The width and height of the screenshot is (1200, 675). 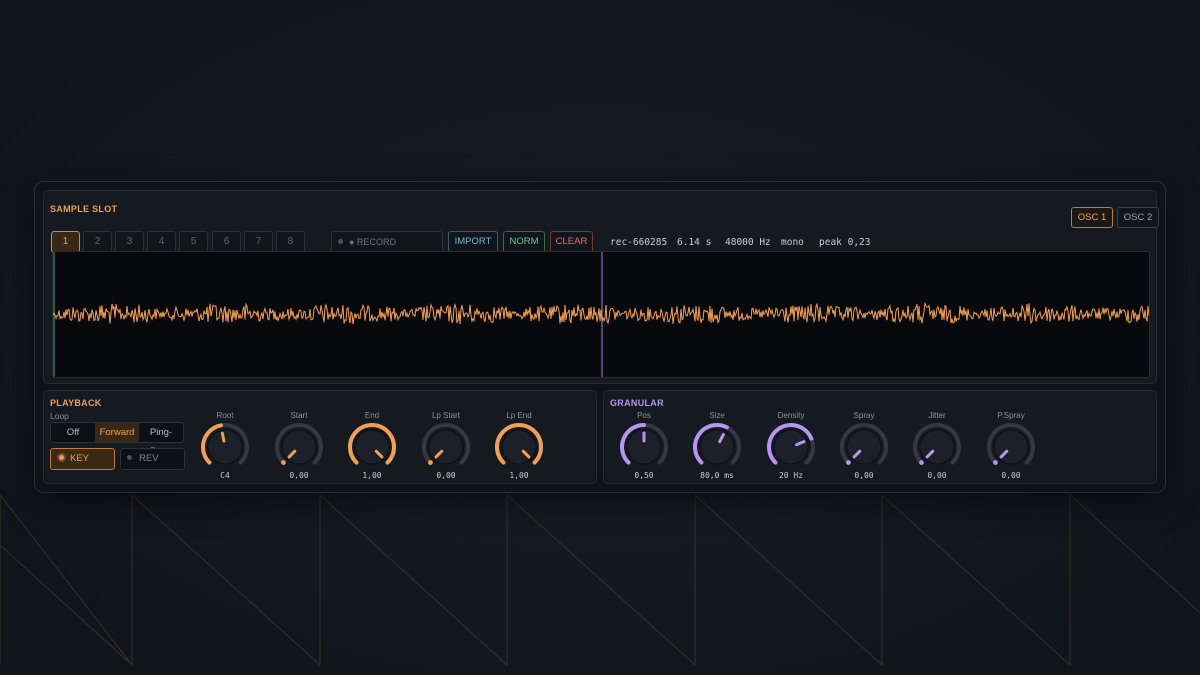 I want to click on knob-label: Lp Start, so click(x=445, y=415).